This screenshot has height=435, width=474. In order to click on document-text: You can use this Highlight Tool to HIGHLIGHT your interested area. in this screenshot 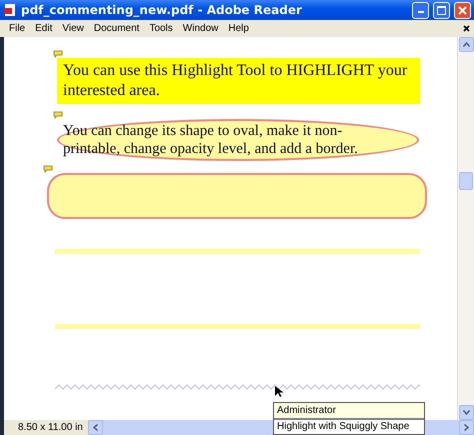, I will do `click(235, 81)`.